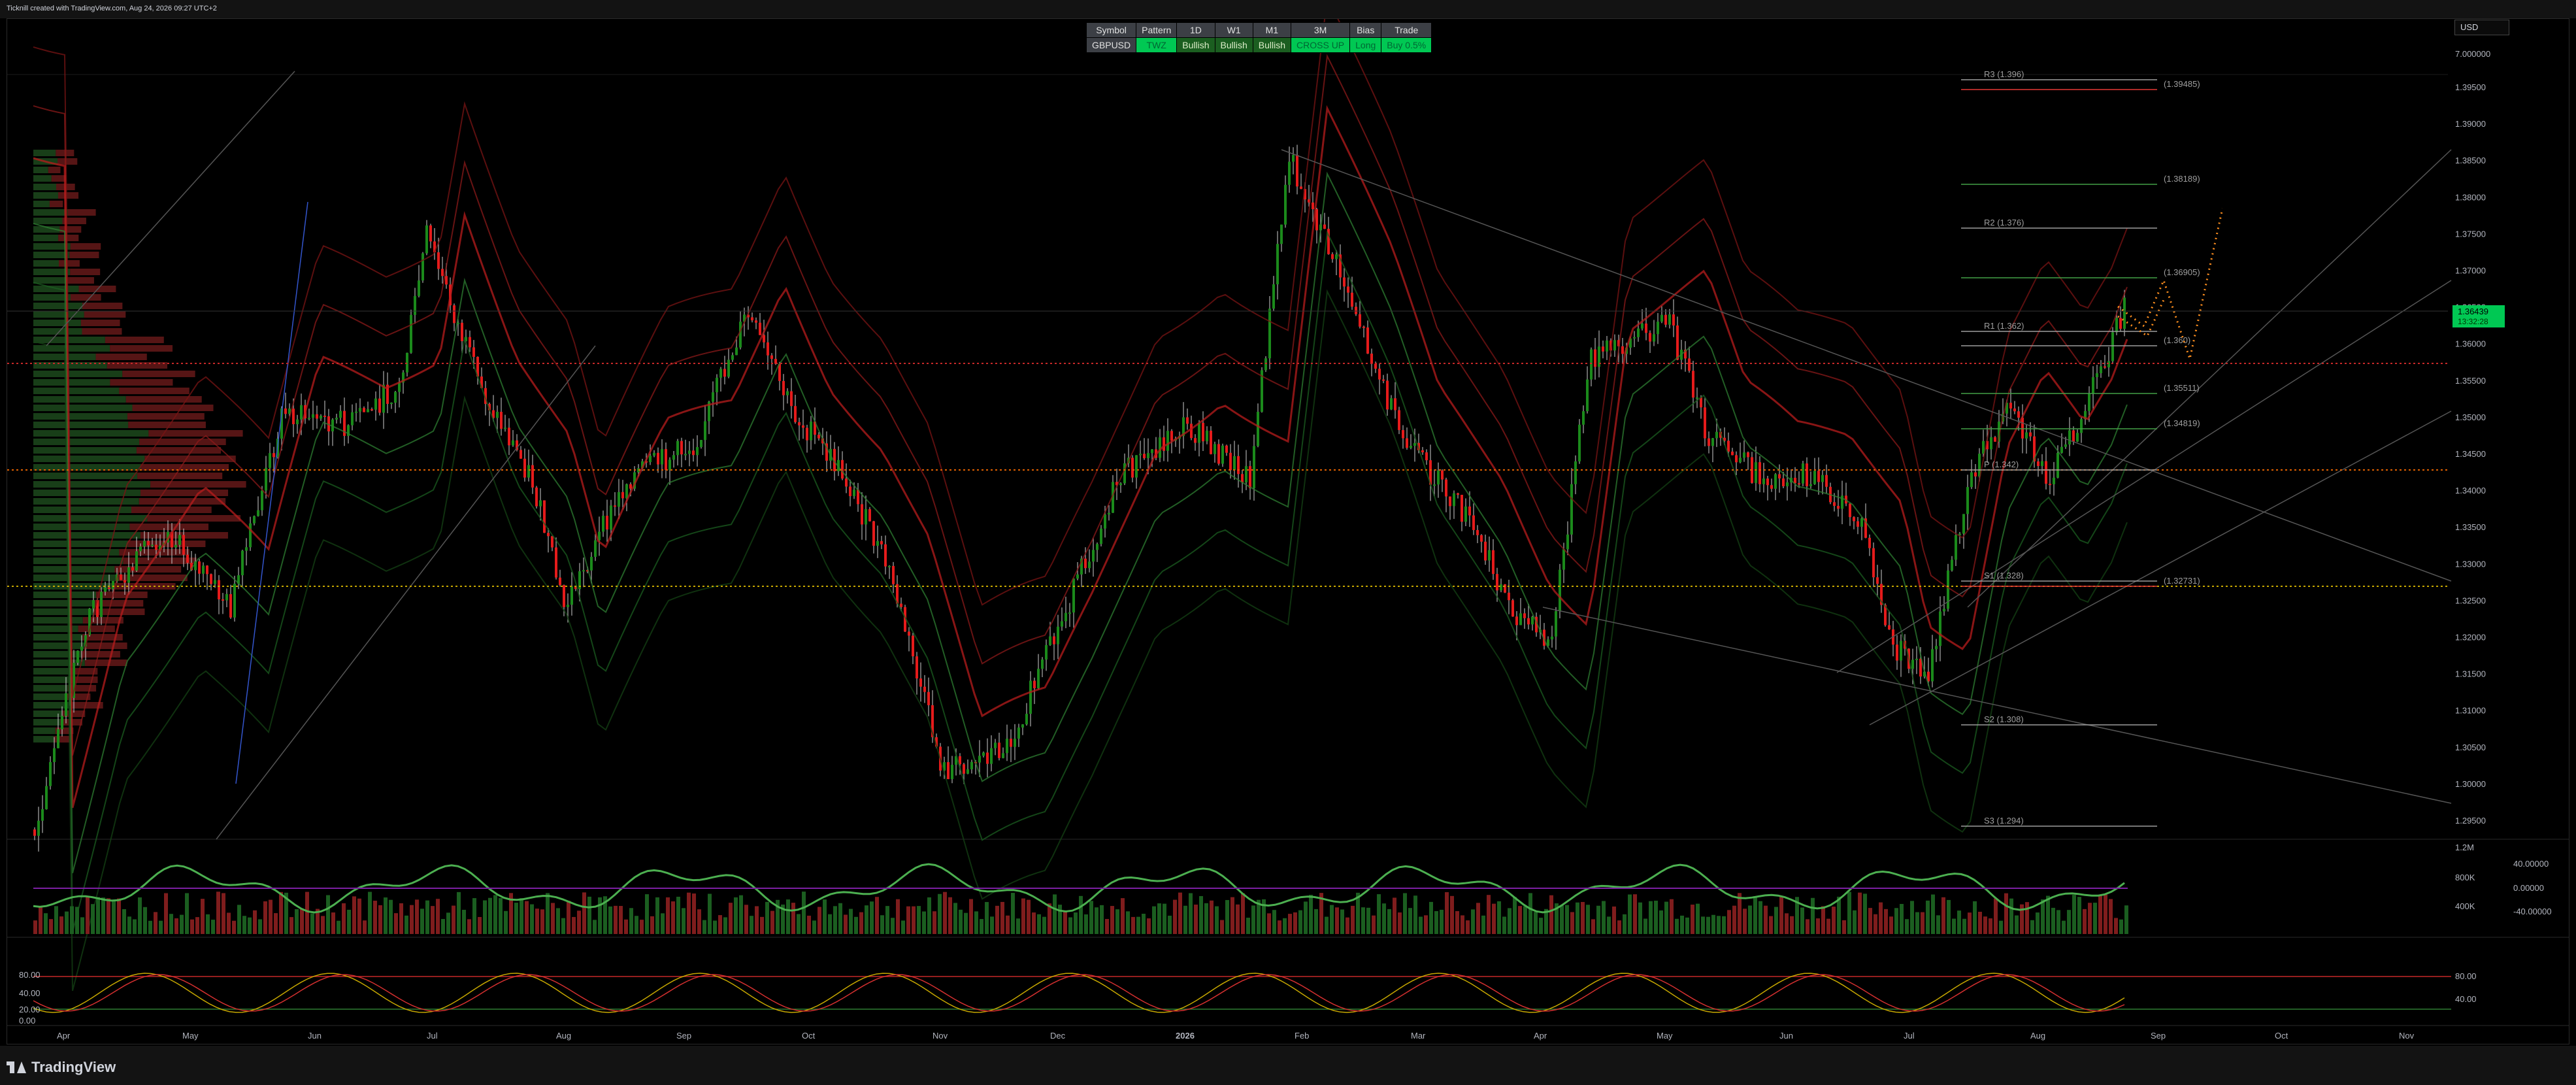  What do you see at coordinates (1195, 45) in the screenshot?
I see `val-1d: Bullish` at bounding box center [1195, 45].